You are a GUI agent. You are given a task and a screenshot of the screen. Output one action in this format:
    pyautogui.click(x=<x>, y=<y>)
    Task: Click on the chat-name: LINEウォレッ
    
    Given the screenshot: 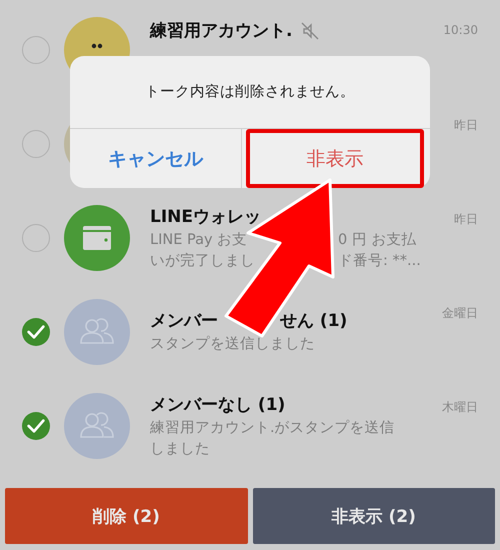 What is the action you would take?
    pyautogui.click(x=205, y=217)
    